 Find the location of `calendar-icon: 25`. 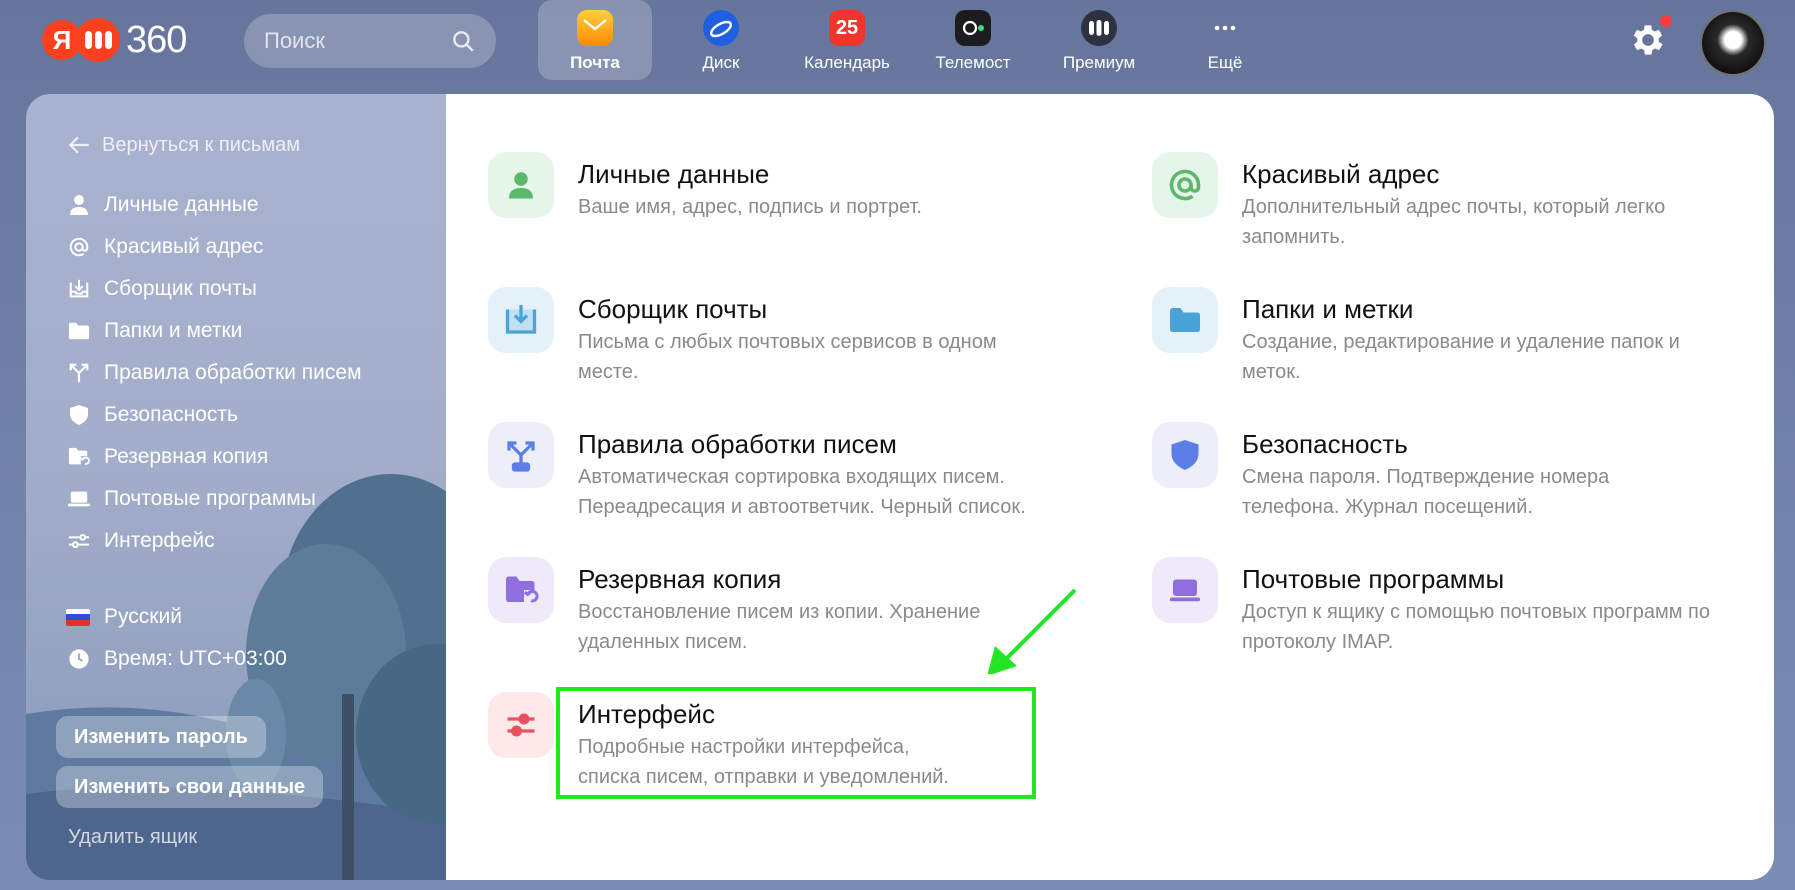

calendar-icon: 25 is located at coordinates (847, 28).